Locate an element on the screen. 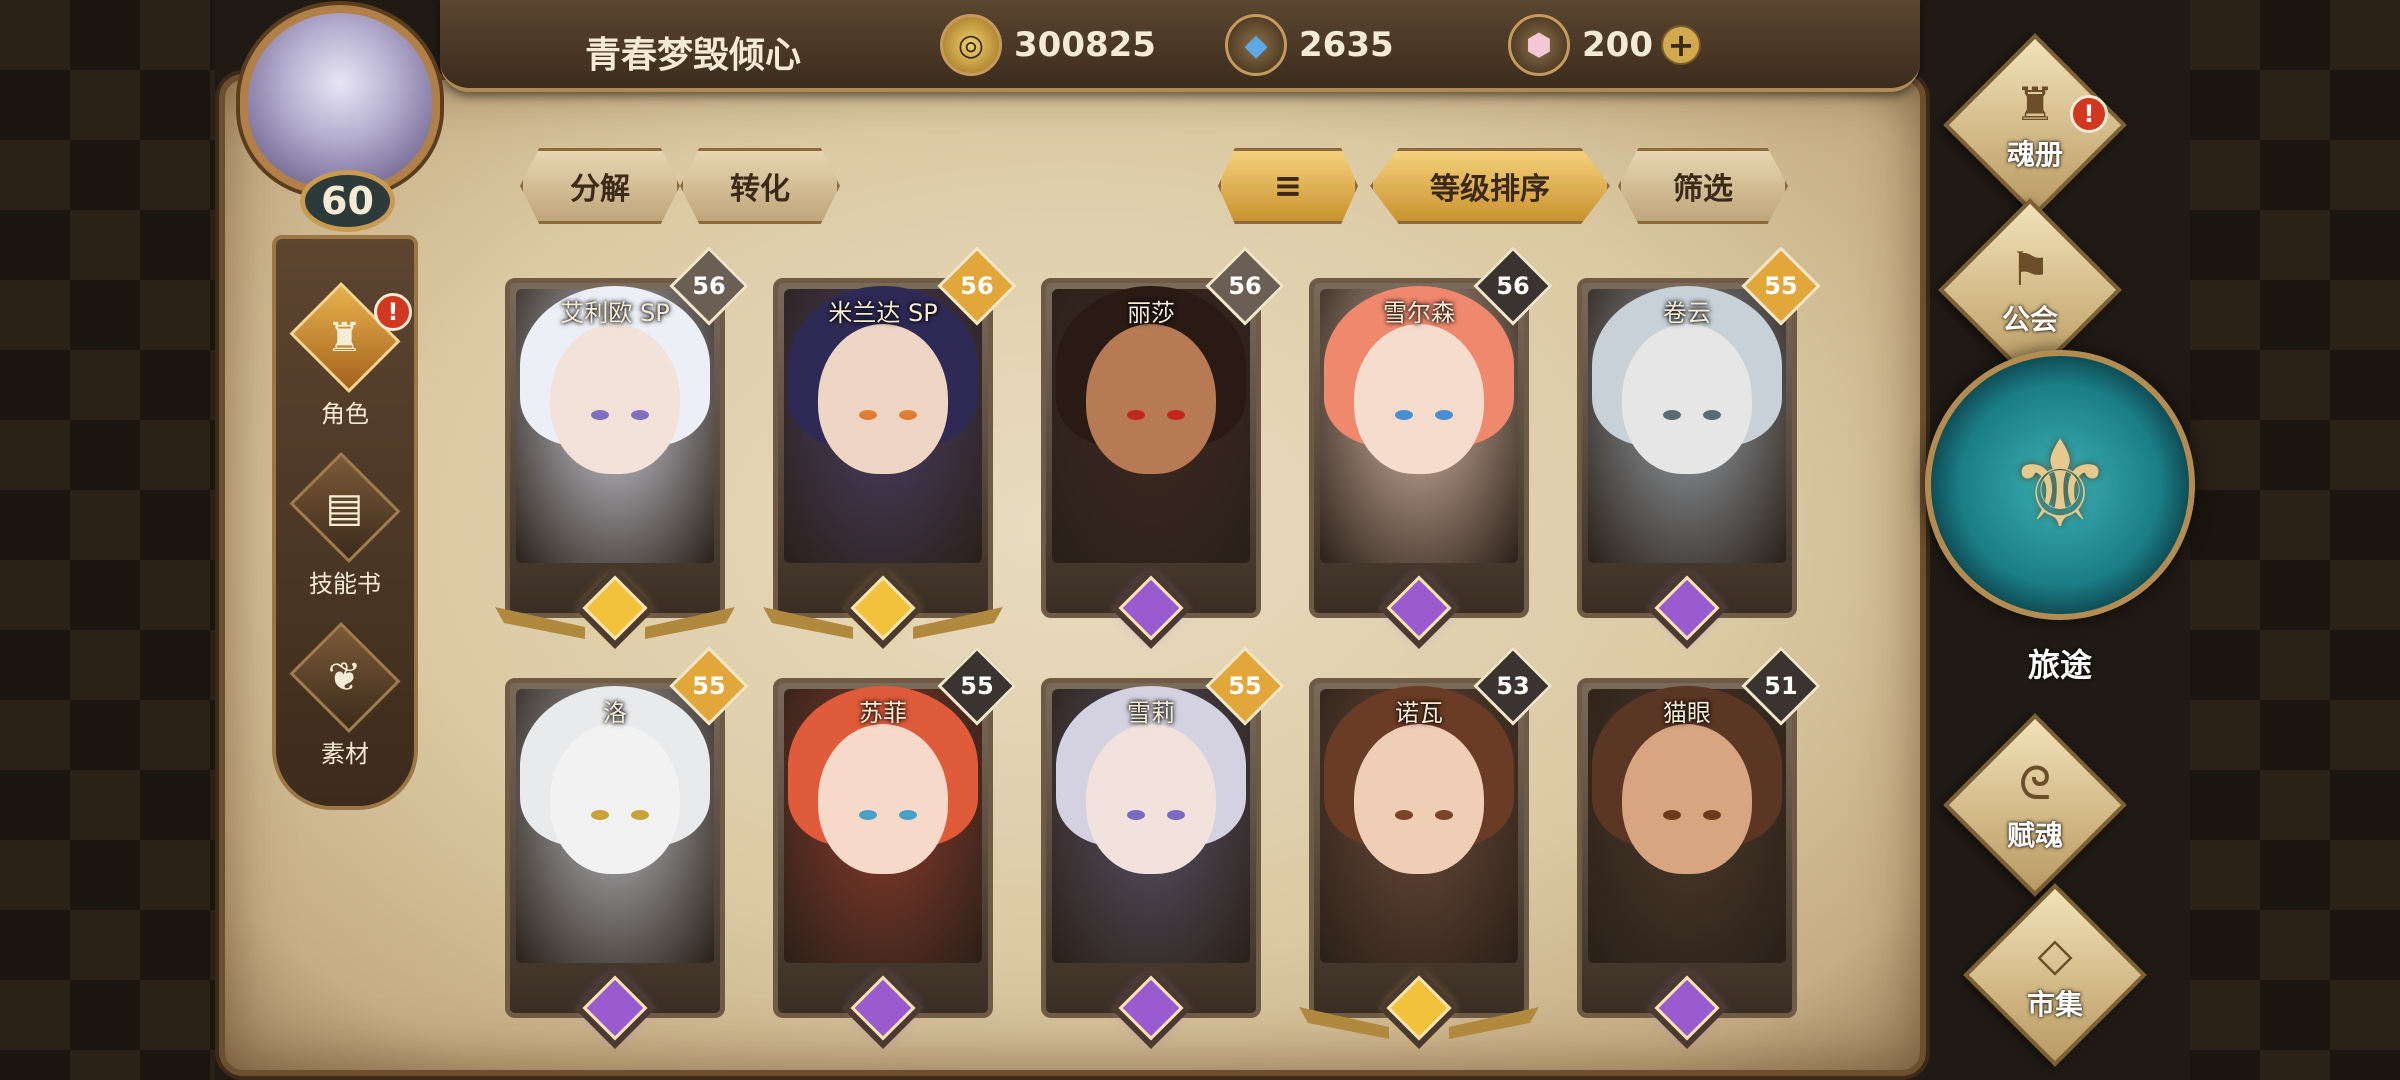  character-card: 诺瓦 53 is located at coordinates (1426, 844).